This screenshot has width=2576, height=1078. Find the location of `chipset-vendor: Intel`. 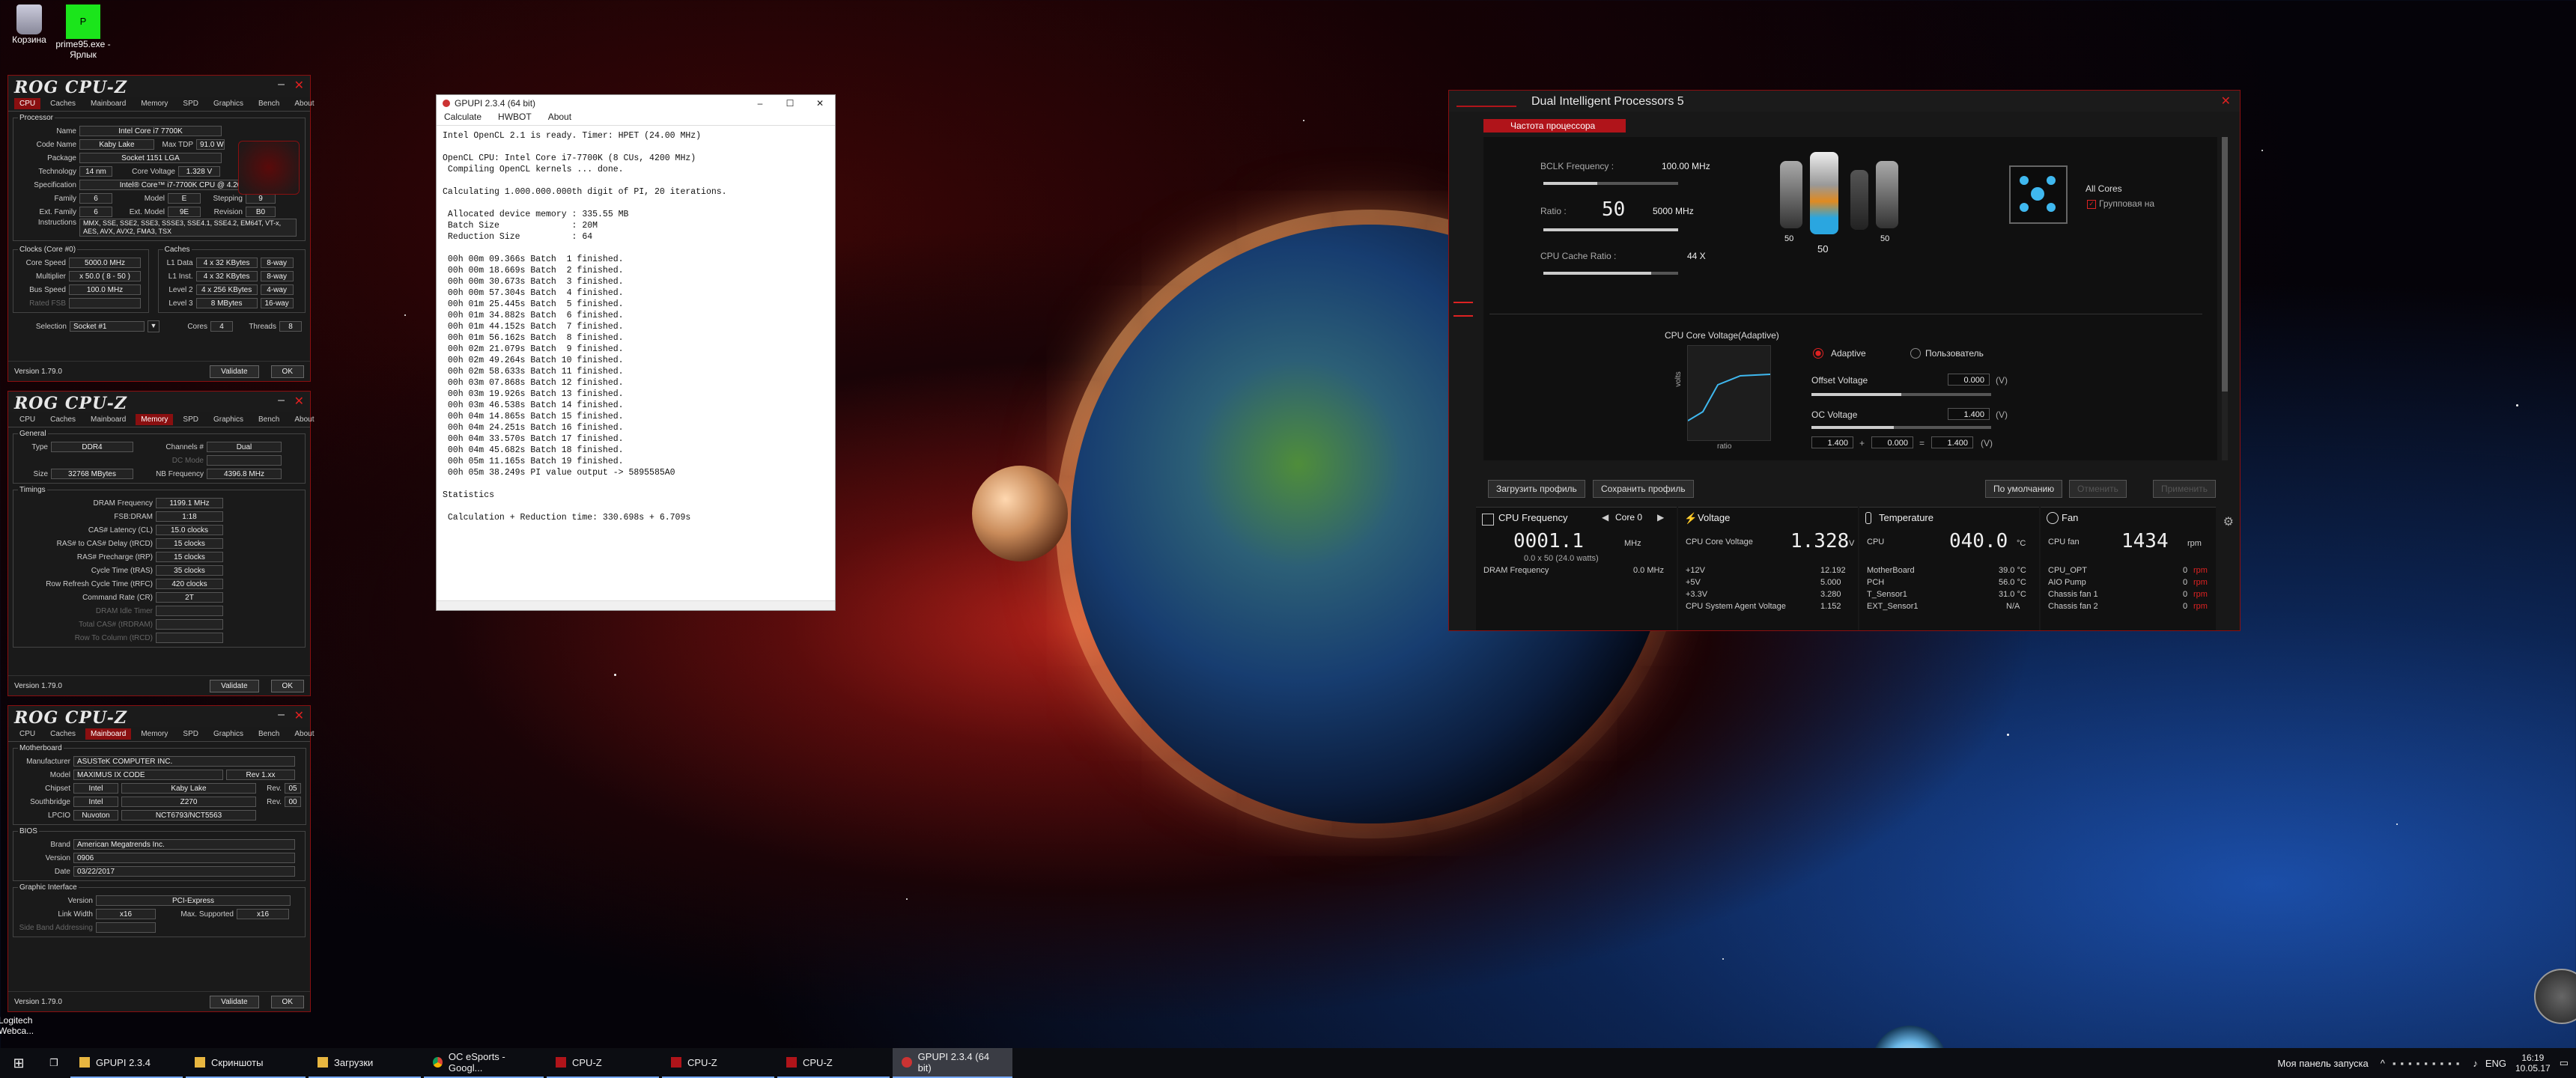

chipset-vendor: Intel is located at coordinates (95, 788).